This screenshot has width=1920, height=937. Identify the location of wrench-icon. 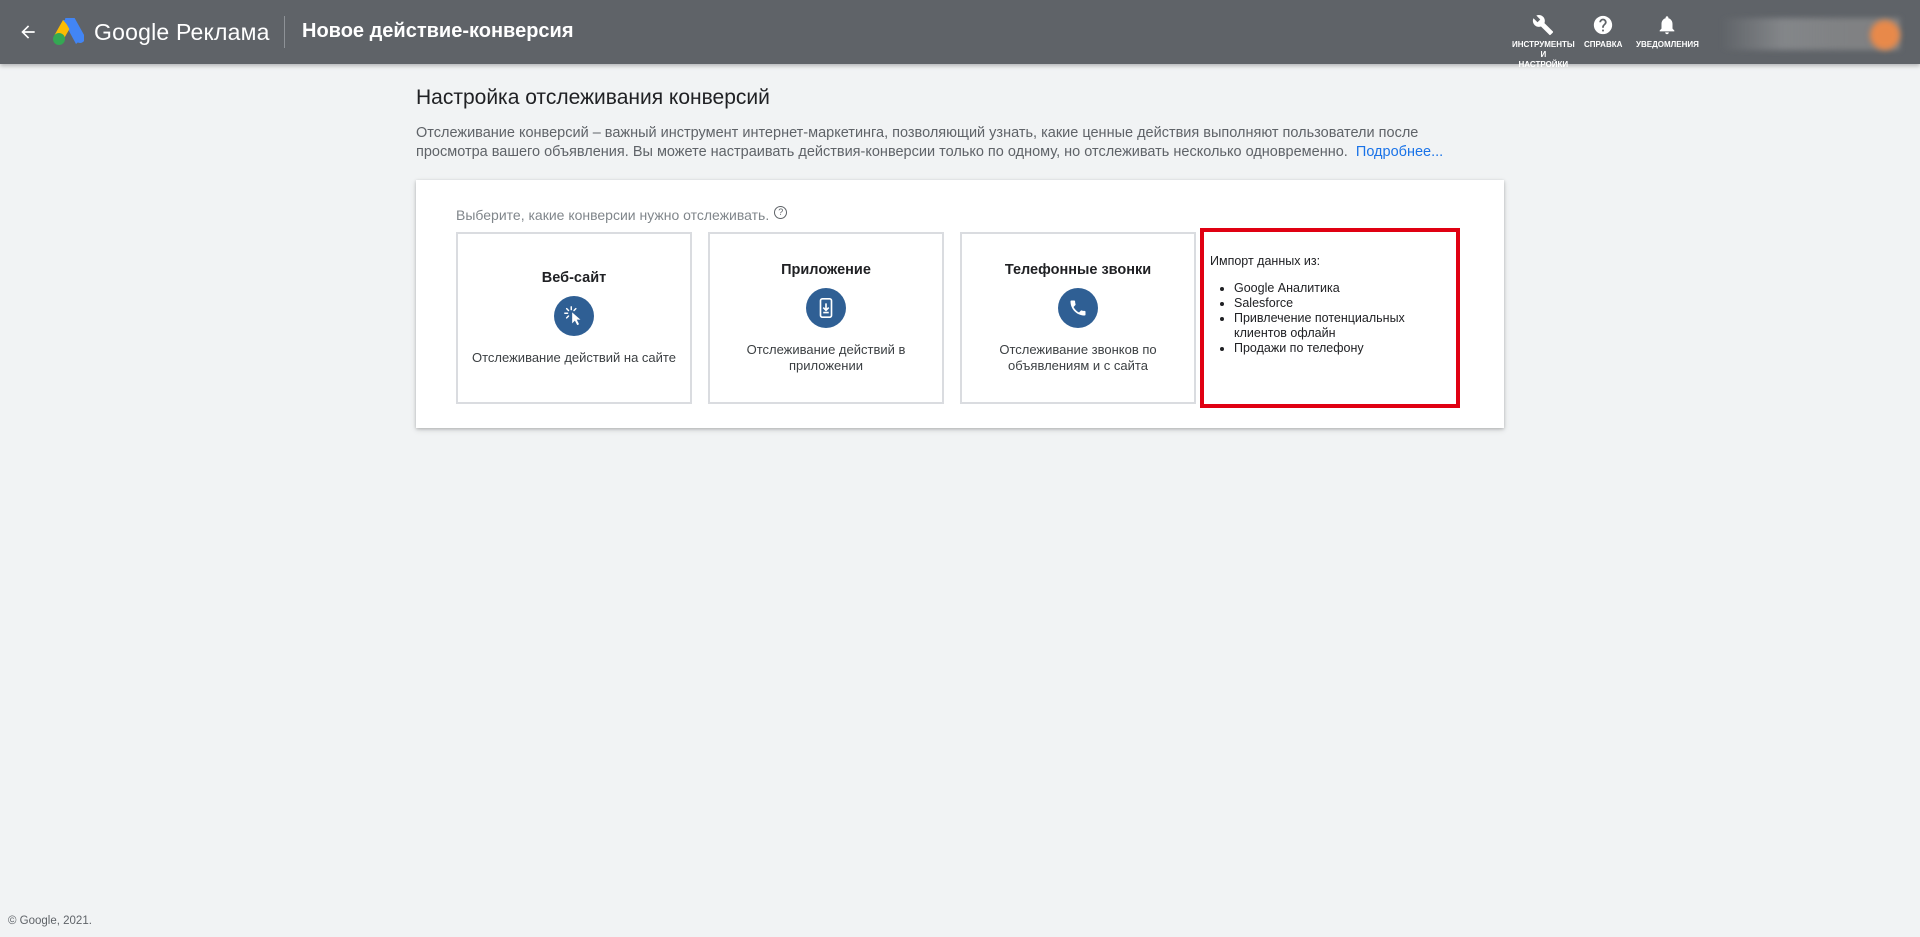
(1543, 25).